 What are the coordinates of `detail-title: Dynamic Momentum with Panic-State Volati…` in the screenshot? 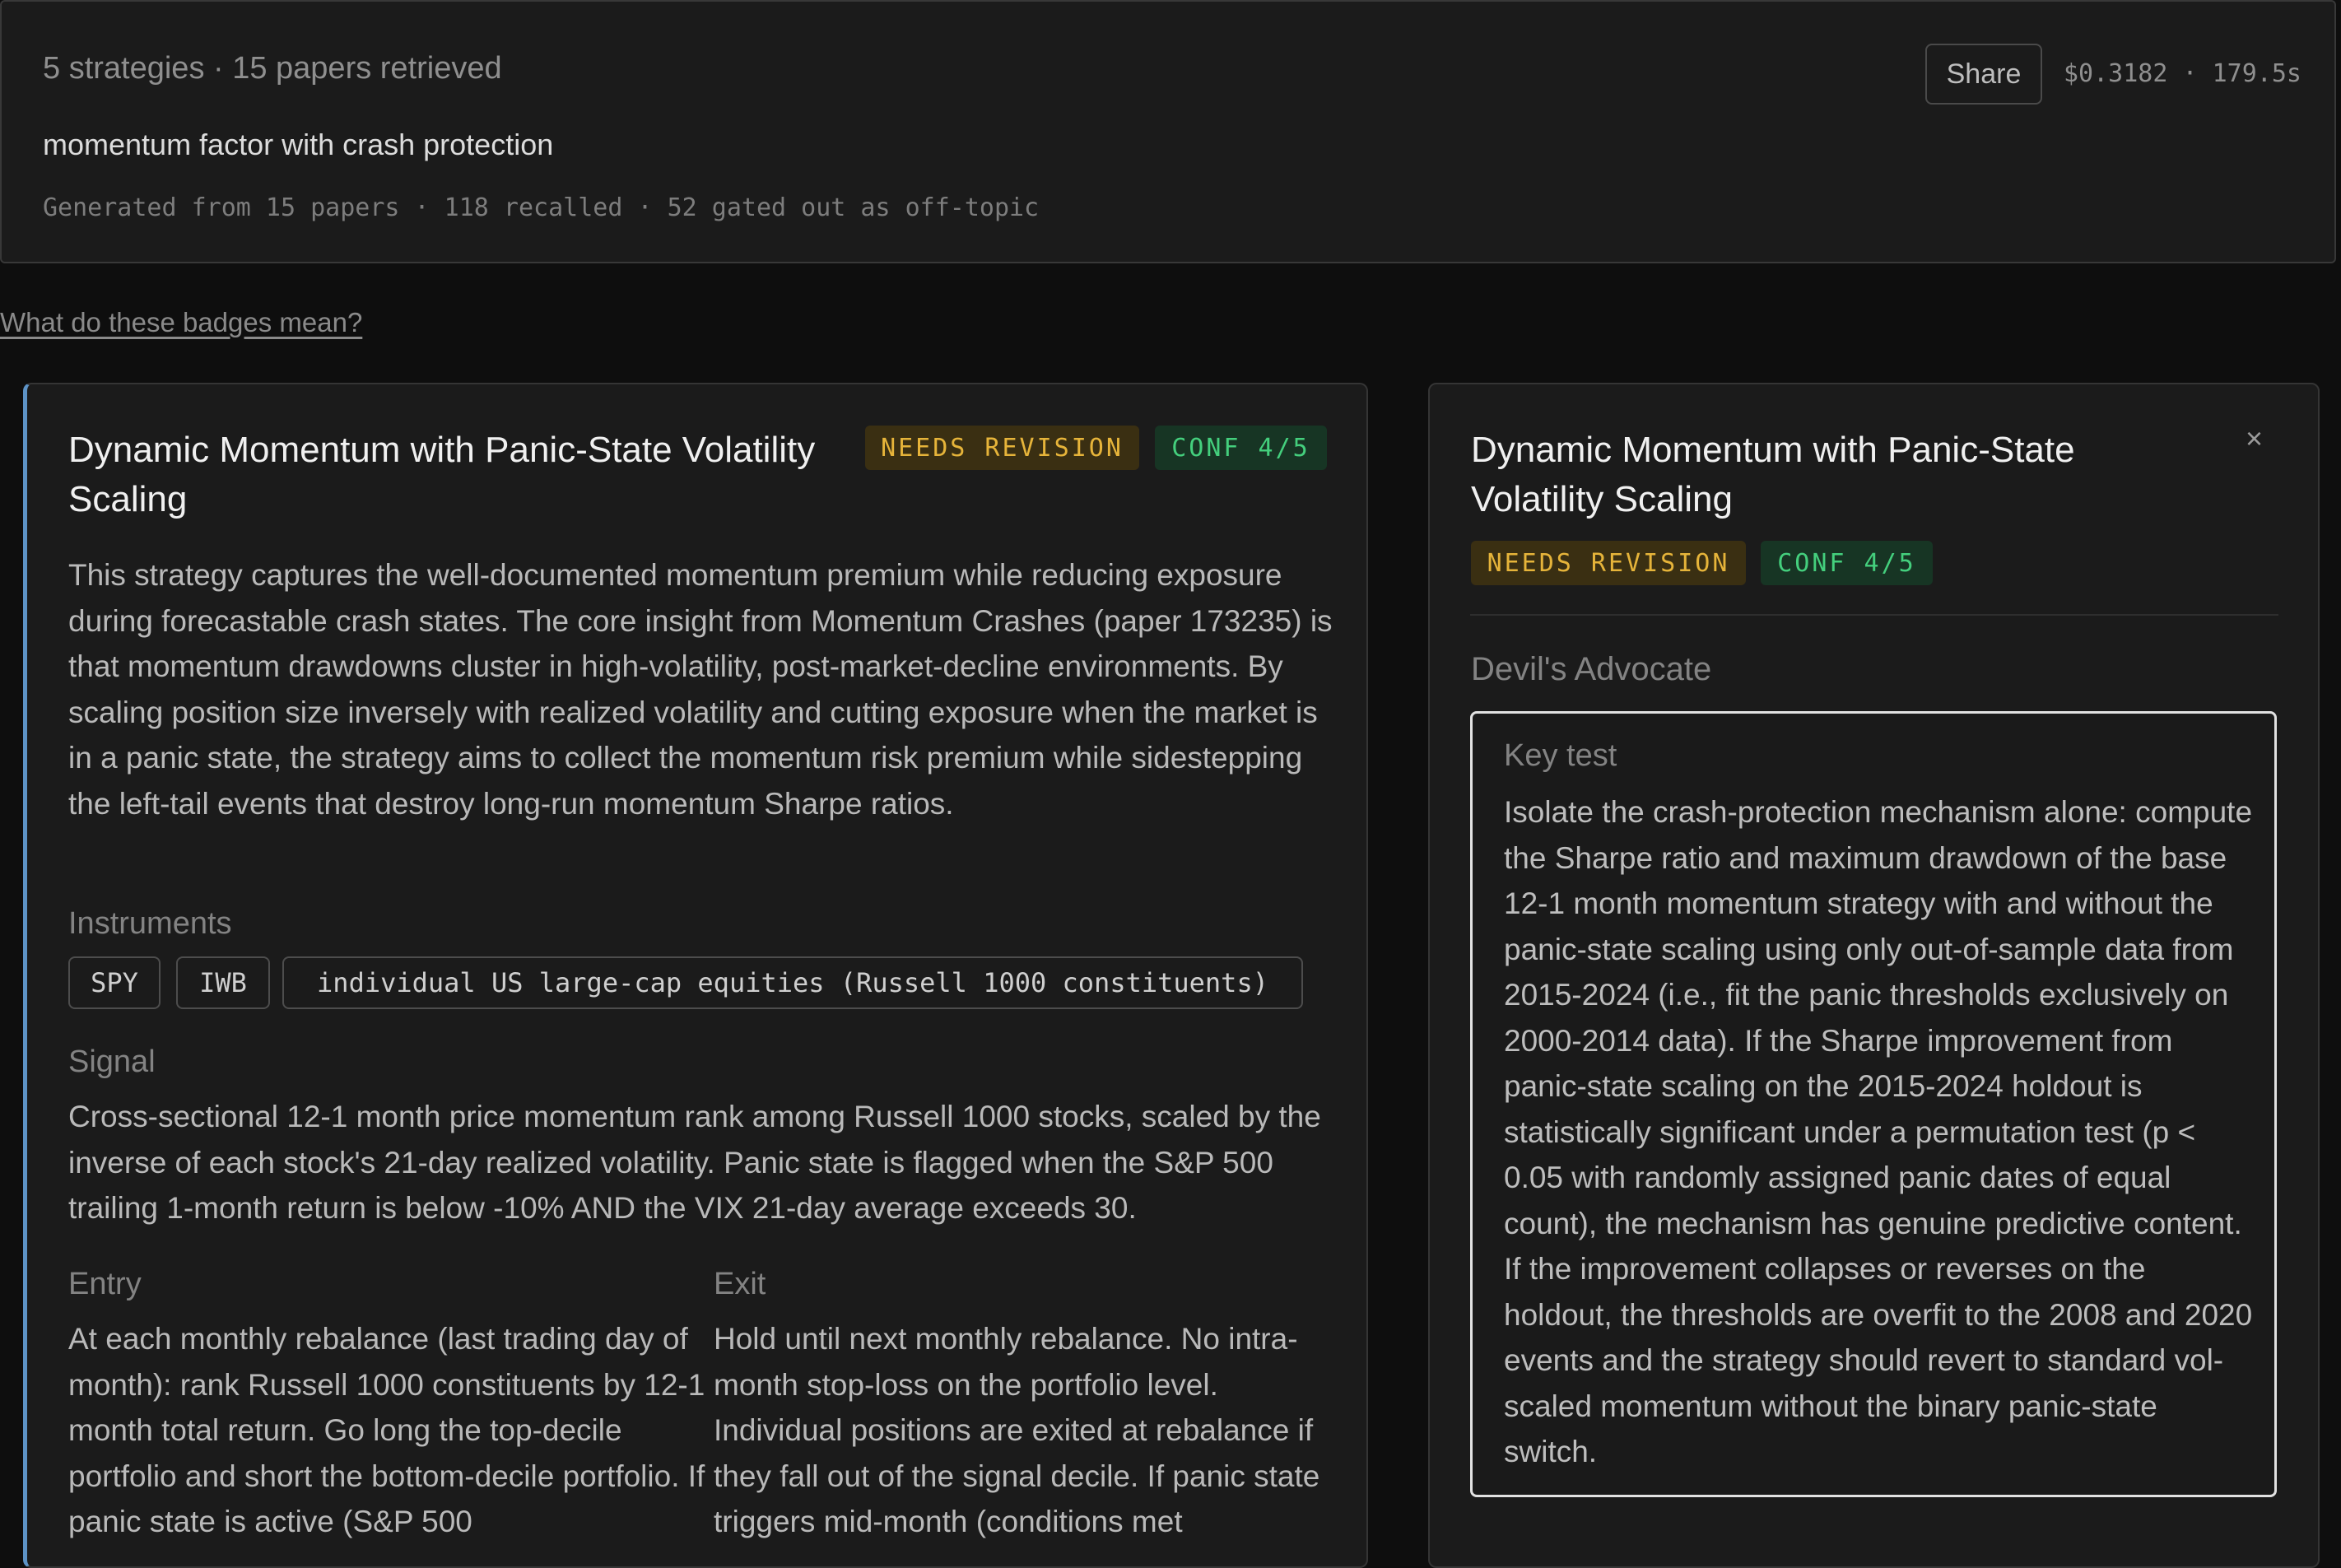 It's located at (1773, 474).